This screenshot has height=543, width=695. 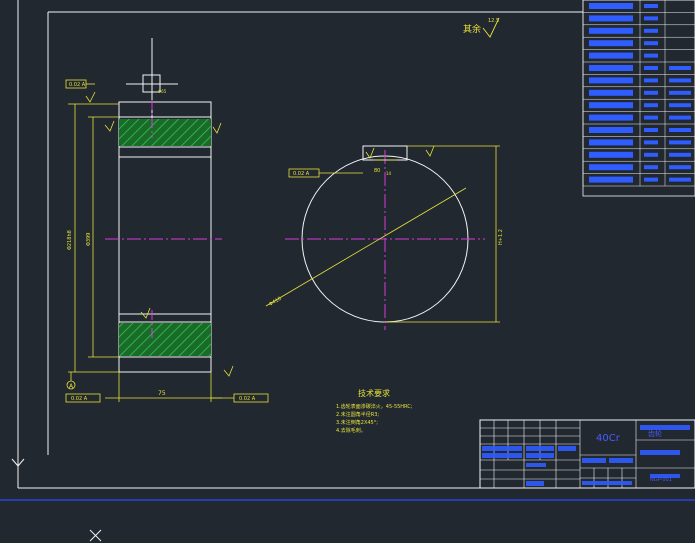 What do you see at coordinates (162, 393) in the screenshot?
I see `dim-face-width: 75` at bounding box center [162, 393].